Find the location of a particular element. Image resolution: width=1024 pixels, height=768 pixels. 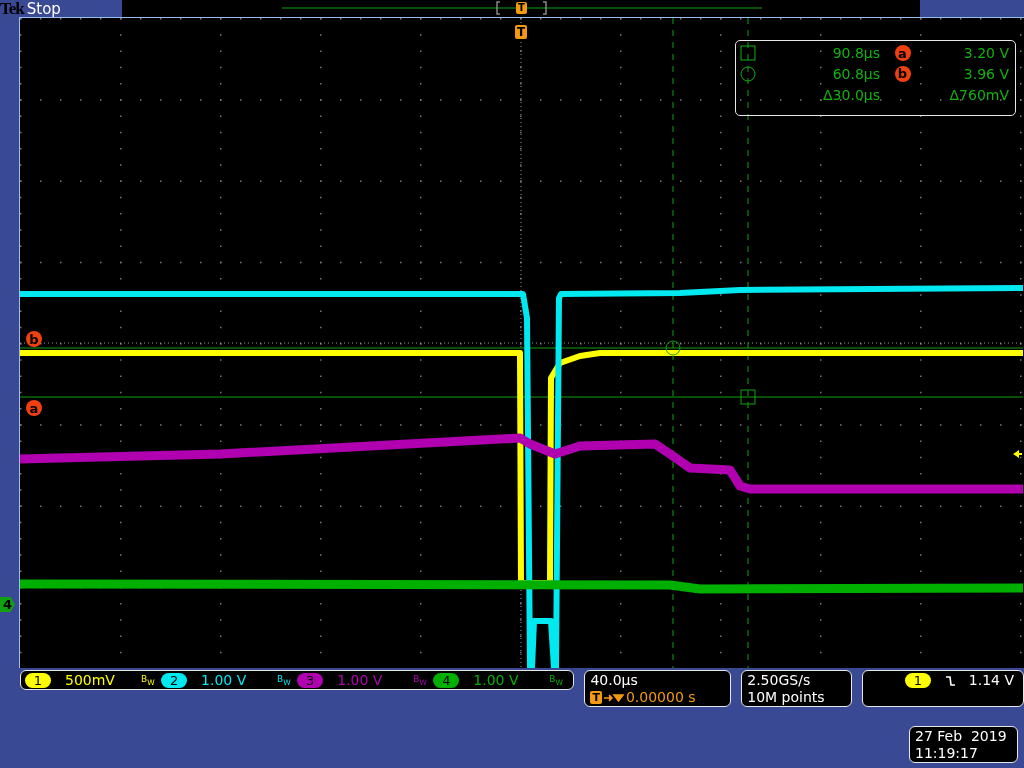

trigger-level-icon is located at coordinates (1017, 454).